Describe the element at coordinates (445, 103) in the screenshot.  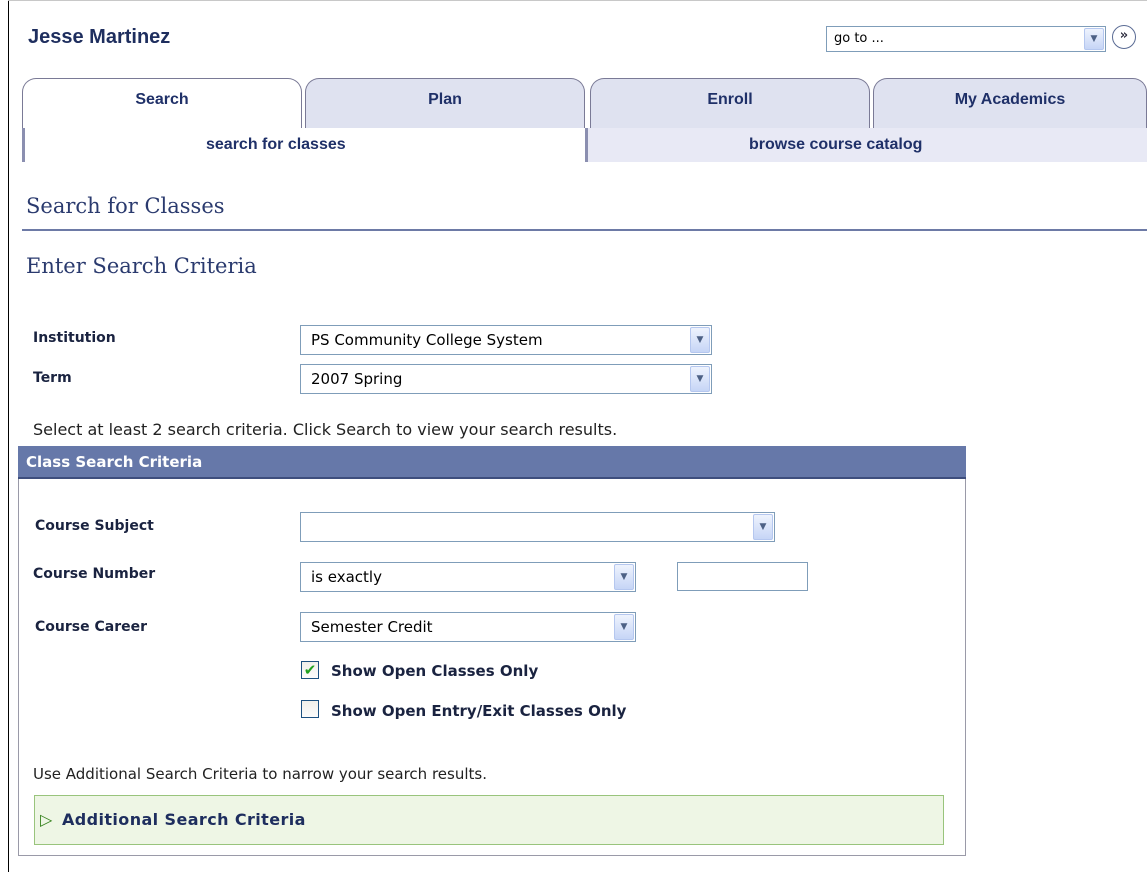
I see `tab-plan: Plan` at that location.